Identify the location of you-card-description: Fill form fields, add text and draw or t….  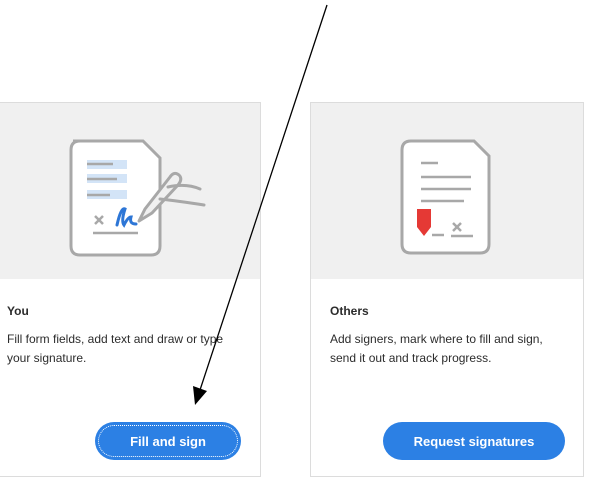
(115, 348).